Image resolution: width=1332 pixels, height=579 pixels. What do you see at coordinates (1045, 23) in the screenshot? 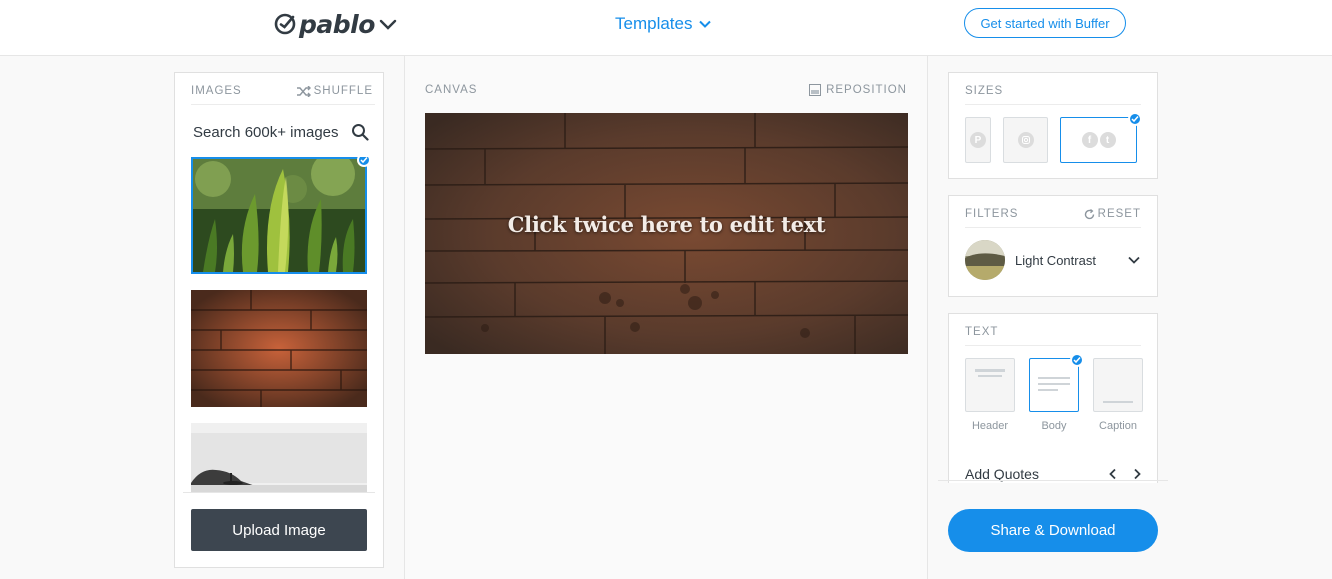
I see `get-started-button: Get started with Buffer` at bounding box center [1045, 23].